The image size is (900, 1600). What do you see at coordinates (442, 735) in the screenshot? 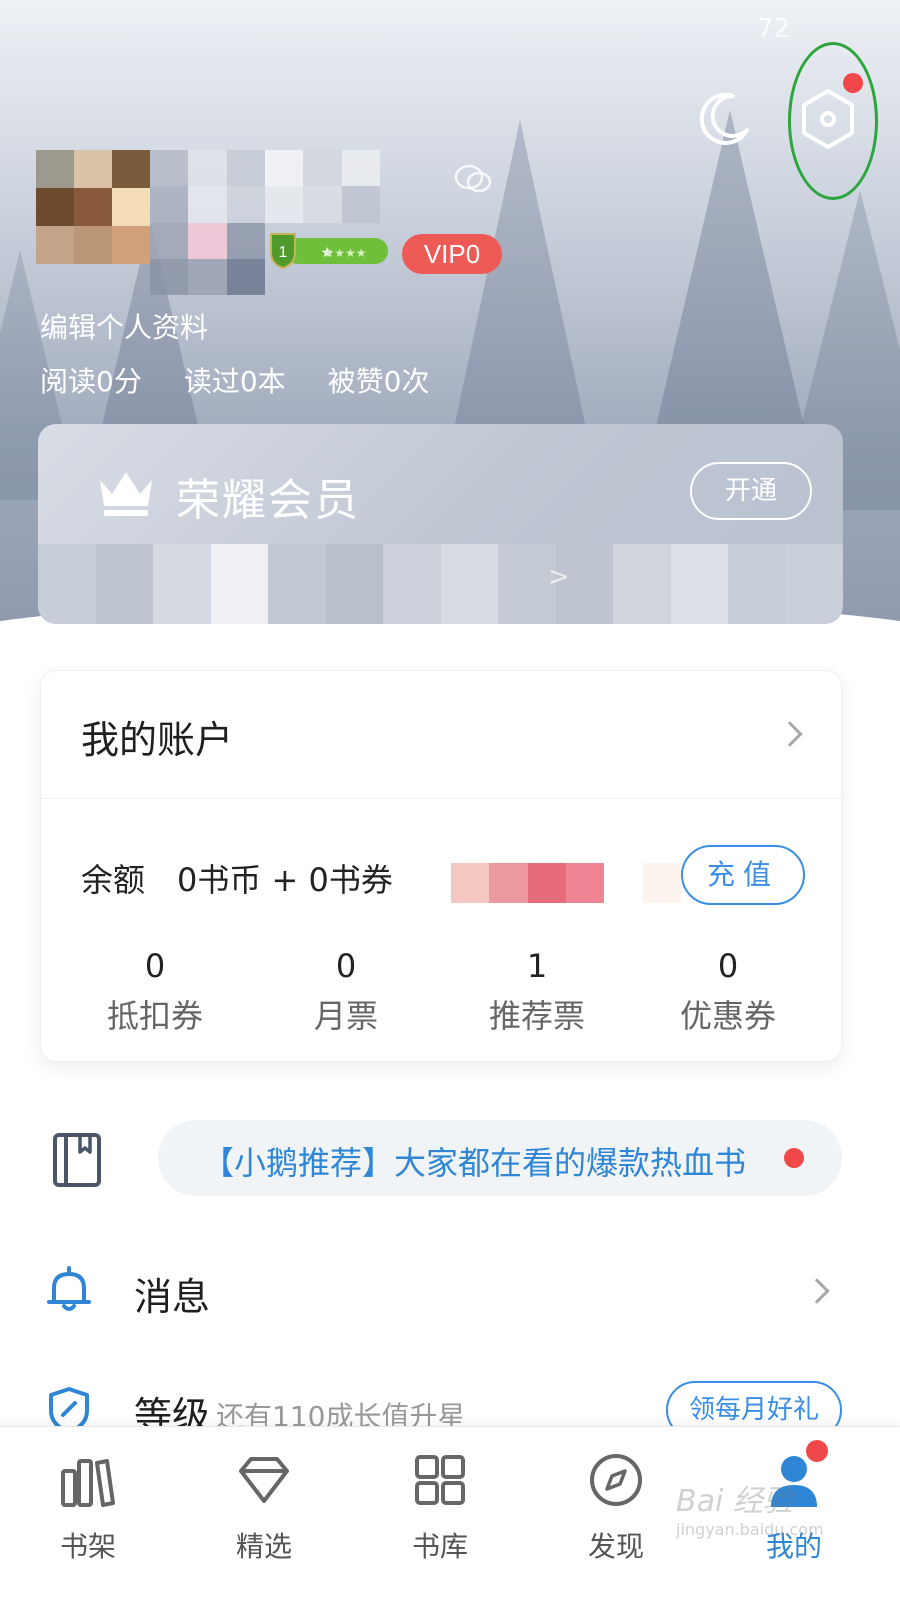
I see `my-account-row: 我的账户` at bounding box center [442, 735].